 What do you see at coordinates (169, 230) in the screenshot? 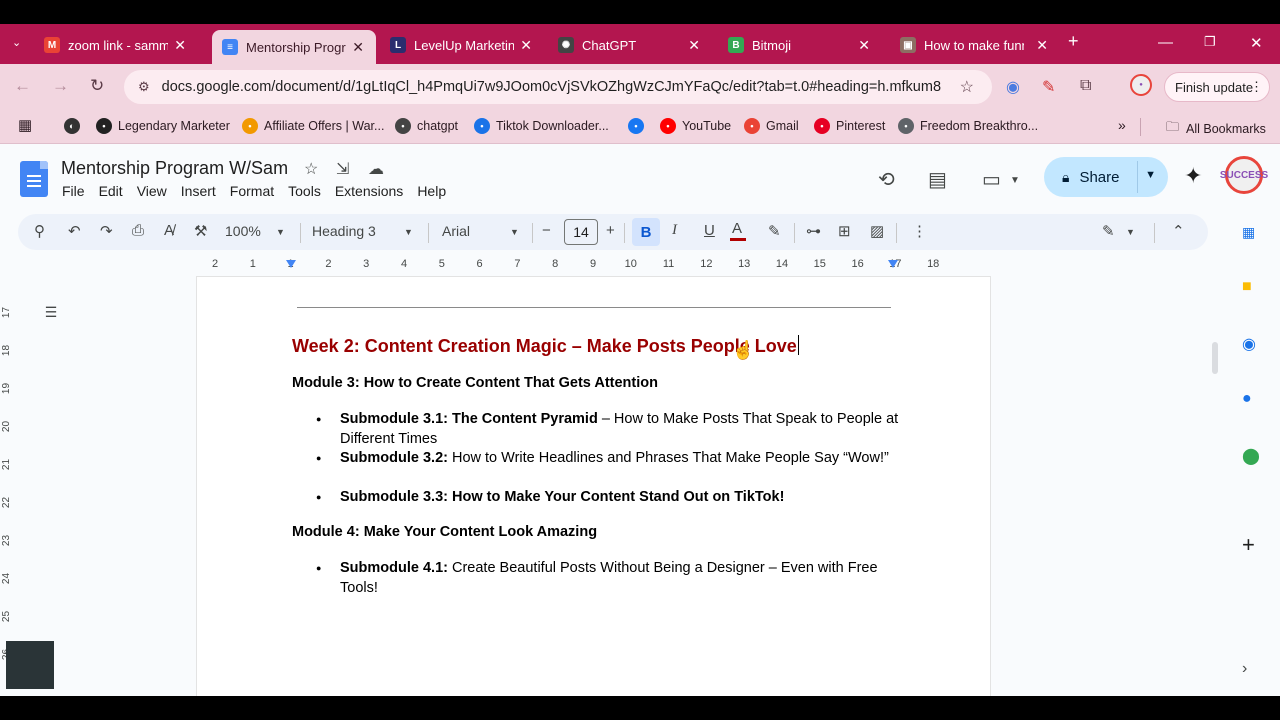
I see `spellcheck-icon: A̸` at bounding box center [169, 230].